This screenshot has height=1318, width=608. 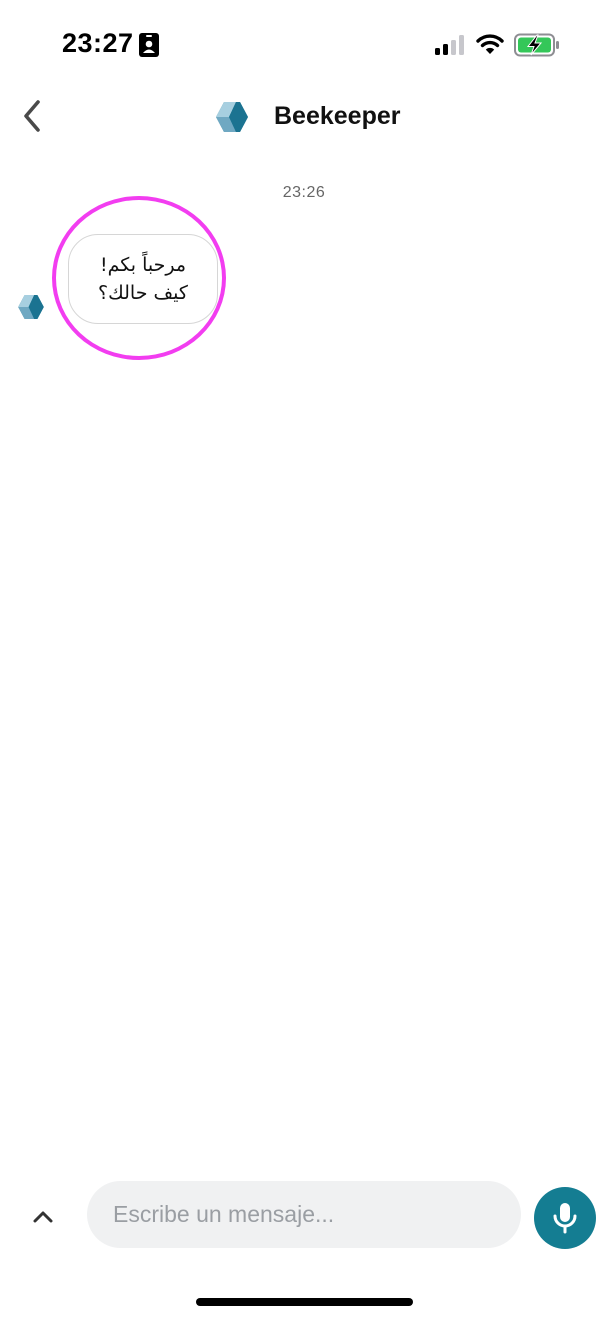 What do you see at coordinates (304, 1214) in the screenshot?
I see `message-input` at bounding box center [304, 1214].